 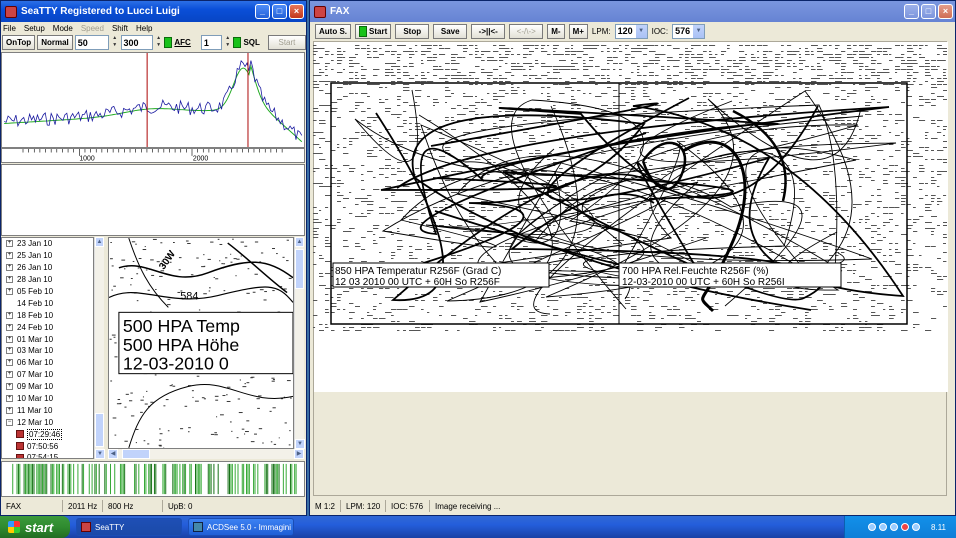 I want to click on tree-item: +11 Mar 10, so click(x=47, y=410).